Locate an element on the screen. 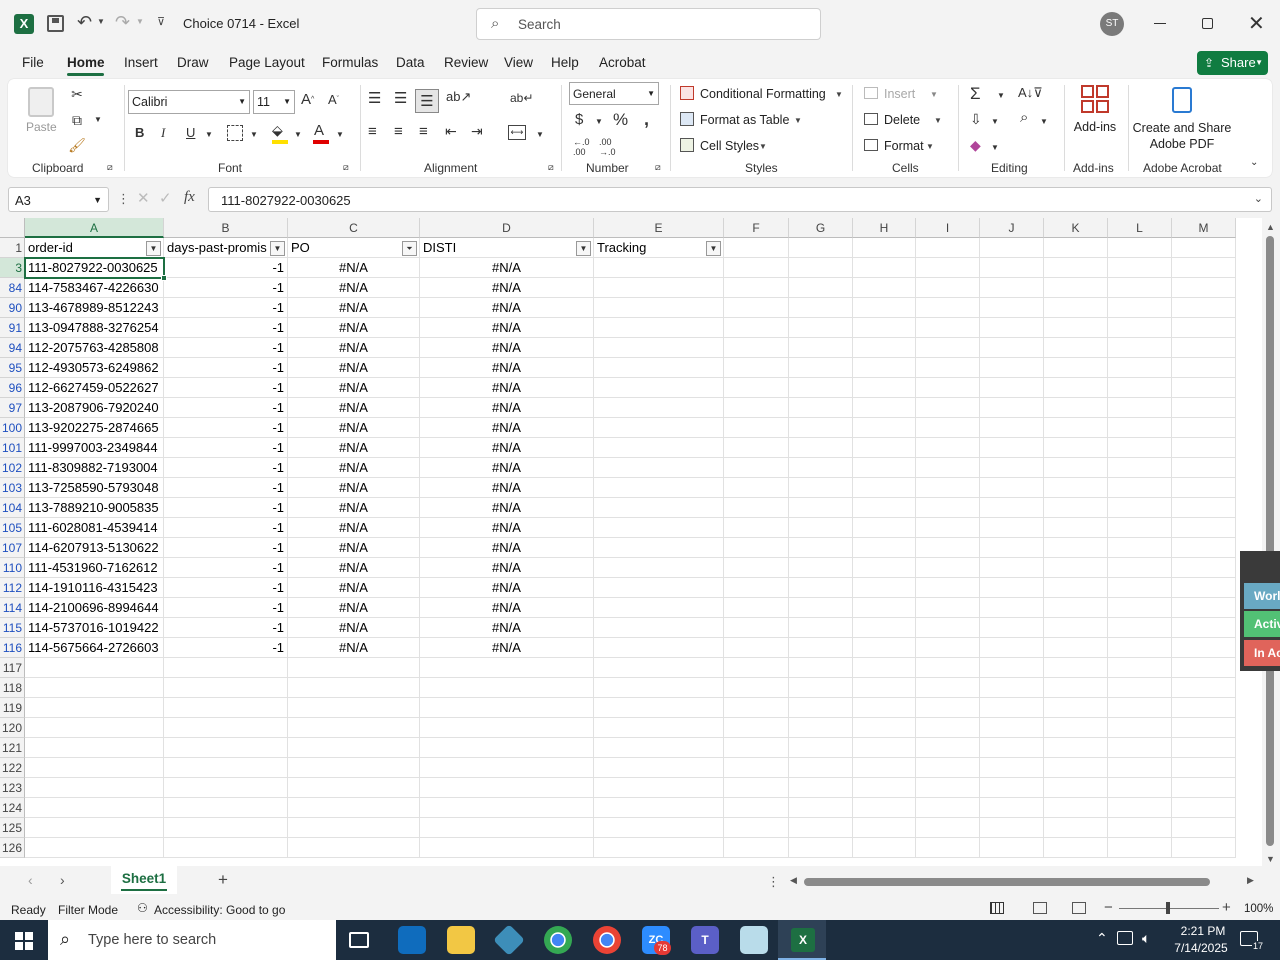  borders-dropdown-icon: ▼ is located at coordinates (254, 134).